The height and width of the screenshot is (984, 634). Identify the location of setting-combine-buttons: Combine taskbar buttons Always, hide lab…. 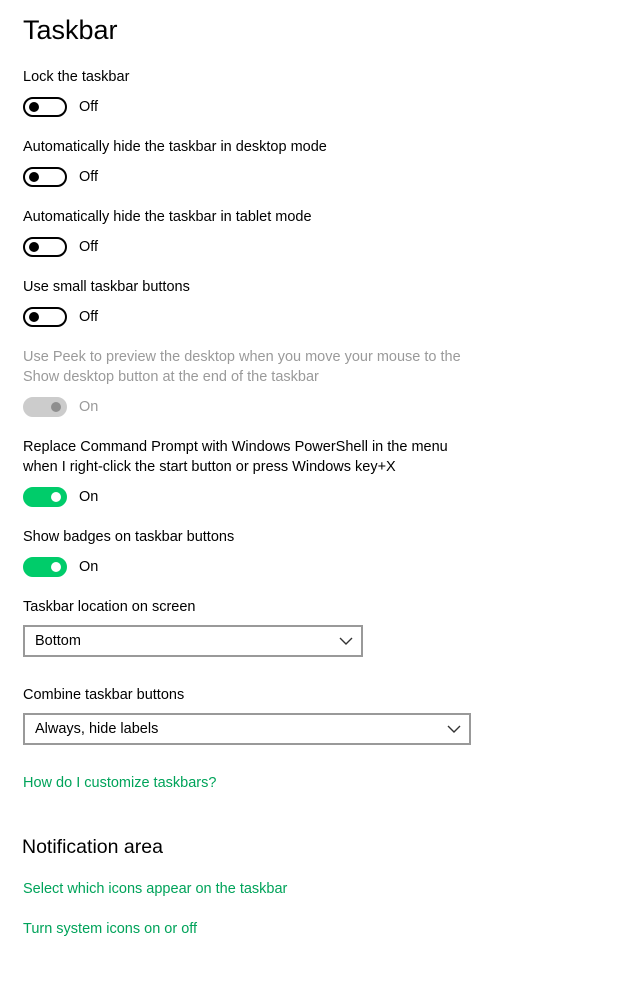
(247, 715).